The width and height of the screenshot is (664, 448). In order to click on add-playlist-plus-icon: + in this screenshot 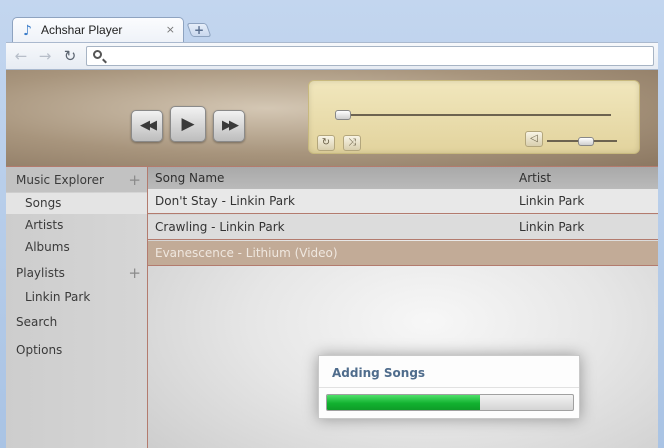, I will do `click(134, 273)`.